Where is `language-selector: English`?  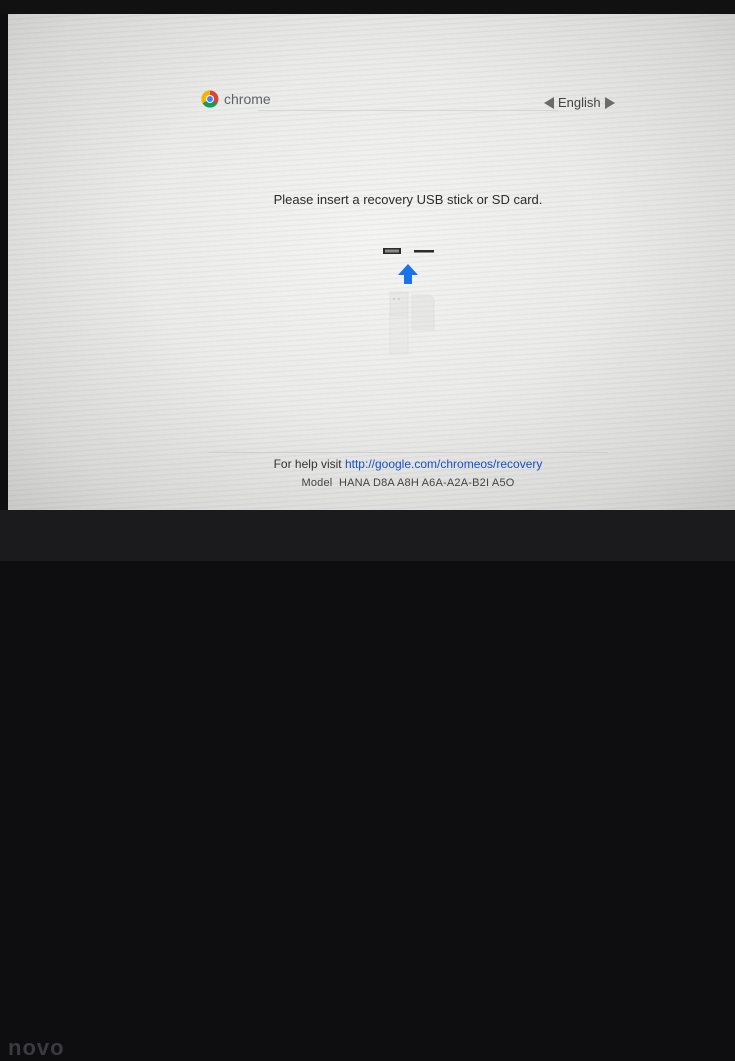 language-selector: English is located at coordinates (579, 102).